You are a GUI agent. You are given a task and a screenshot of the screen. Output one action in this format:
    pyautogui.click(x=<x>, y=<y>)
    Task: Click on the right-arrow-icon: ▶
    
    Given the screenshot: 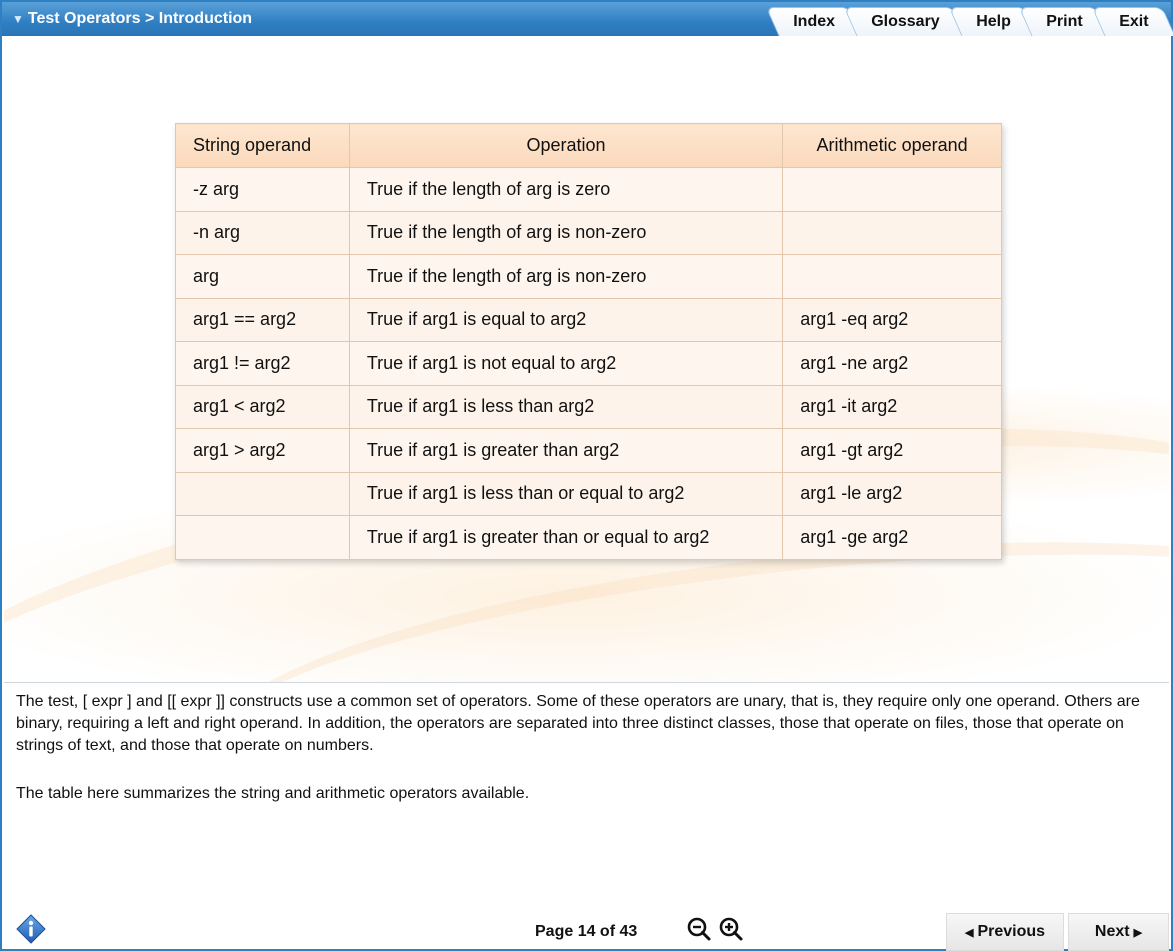 What is the action you would take?
    pyautogui.click(x=1138, y=932)
    